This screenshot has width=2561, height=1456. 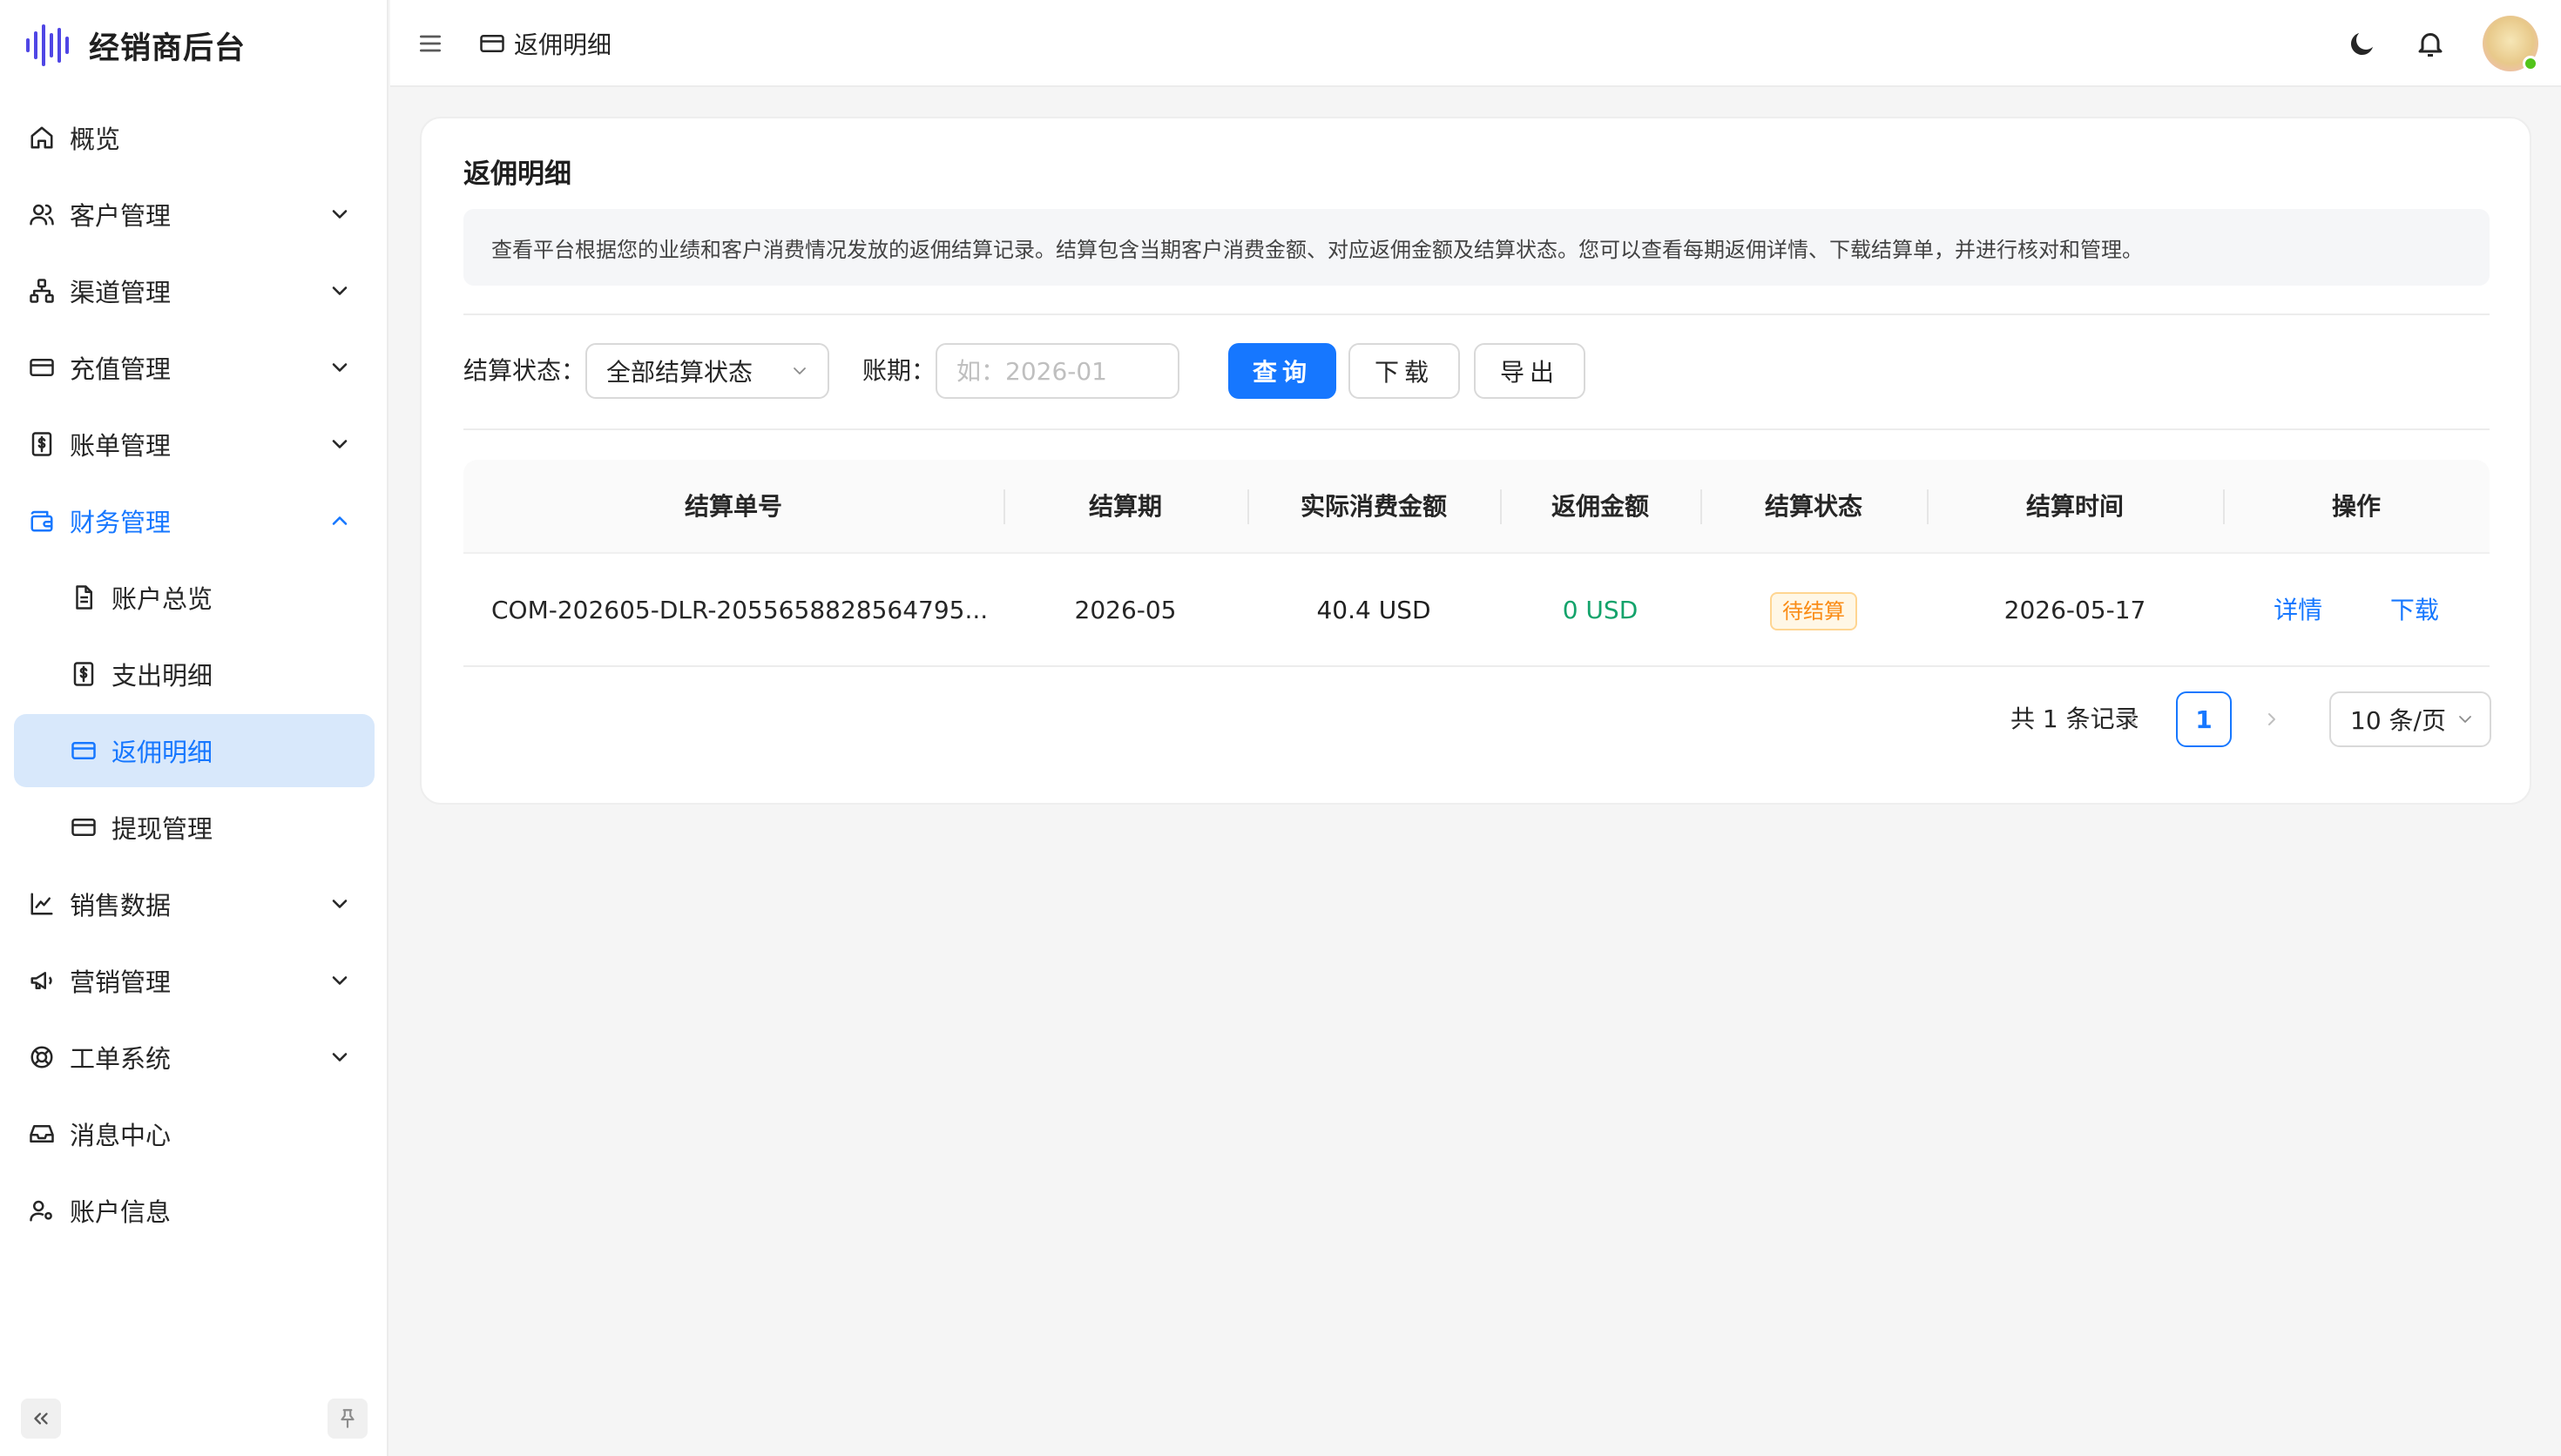 I want to click on sidebar-item-account-info: 账户信息, so click(x=194, y=1210).